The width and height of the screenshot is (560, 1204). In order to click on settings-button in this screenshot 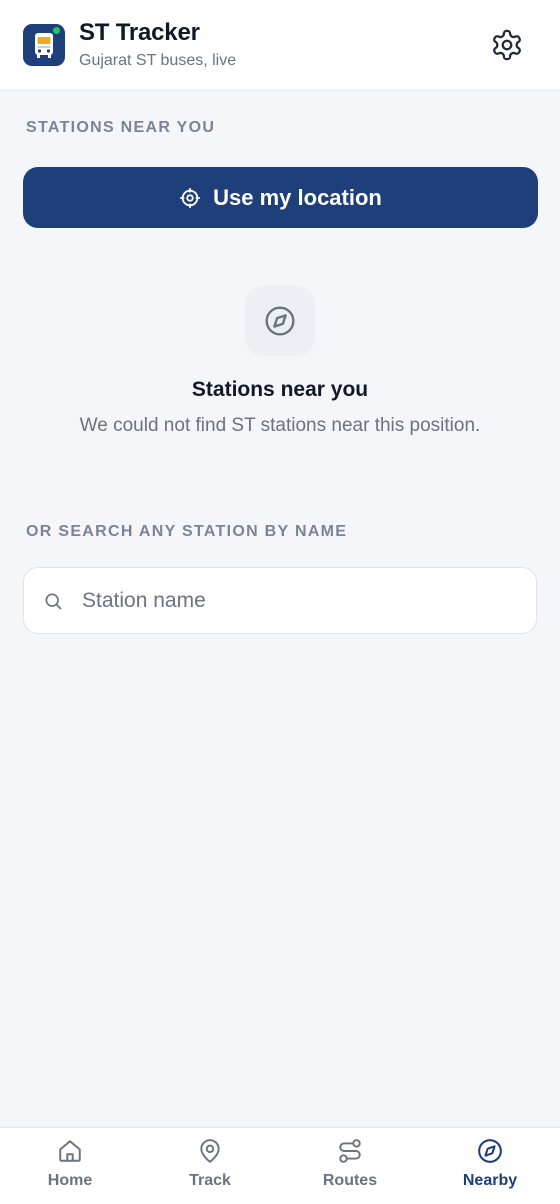, I will do `click(507, 45)`.